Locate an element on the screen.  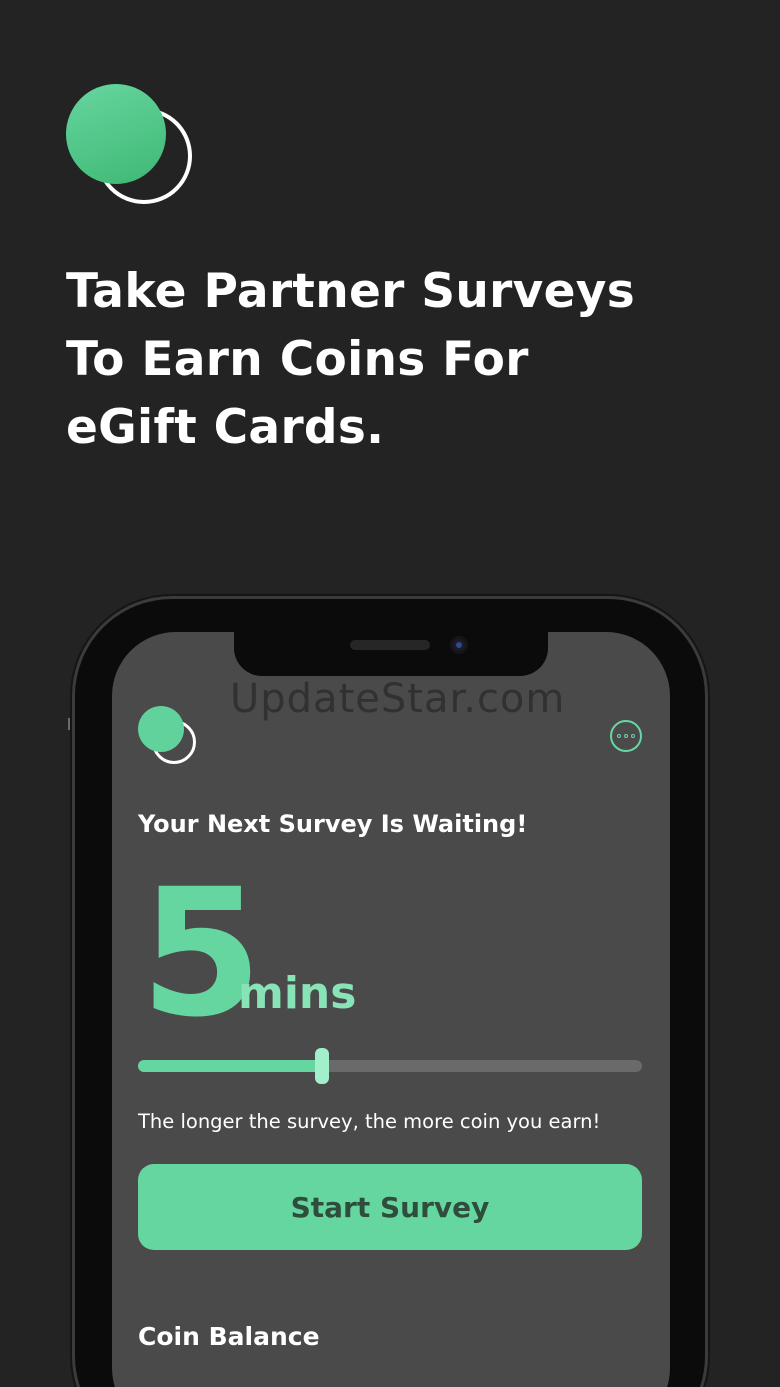
coin-balance-label: Coin Balance is located at coordinates (229, 1336).